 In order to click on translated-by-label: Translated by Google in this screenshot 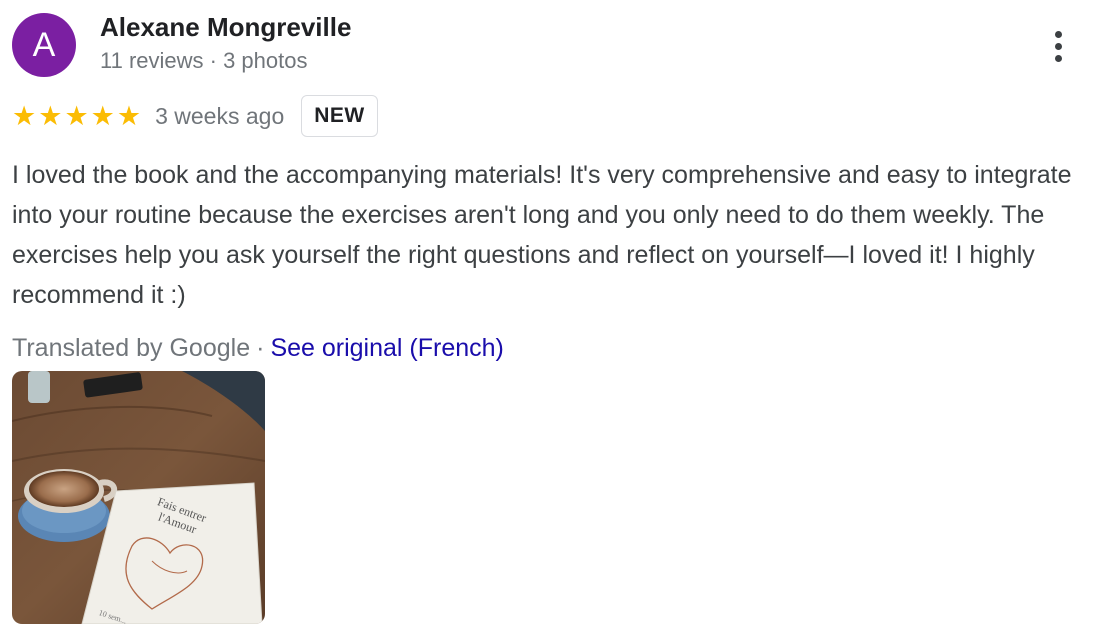, I will do `click(131, 348)`.